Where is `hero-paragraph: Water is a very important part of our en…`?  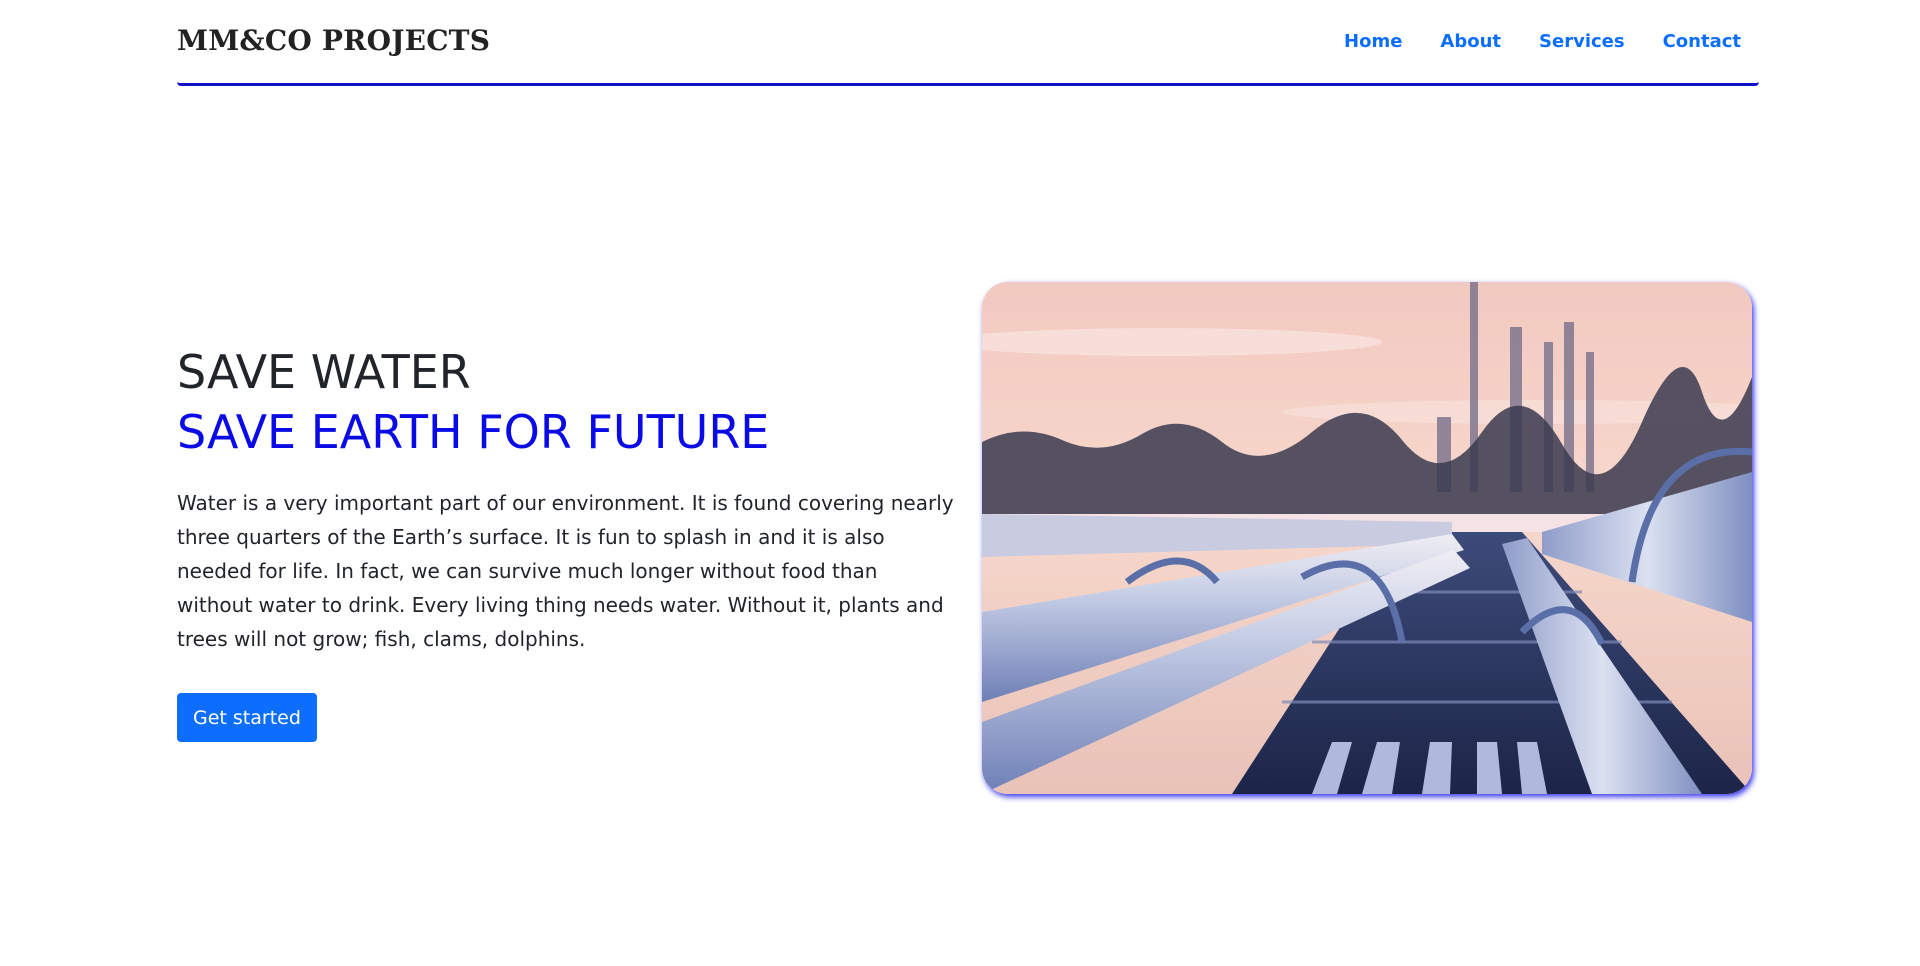
hero-paragraph: Water is a very important part of our en… is located at coordinates (565, 571).